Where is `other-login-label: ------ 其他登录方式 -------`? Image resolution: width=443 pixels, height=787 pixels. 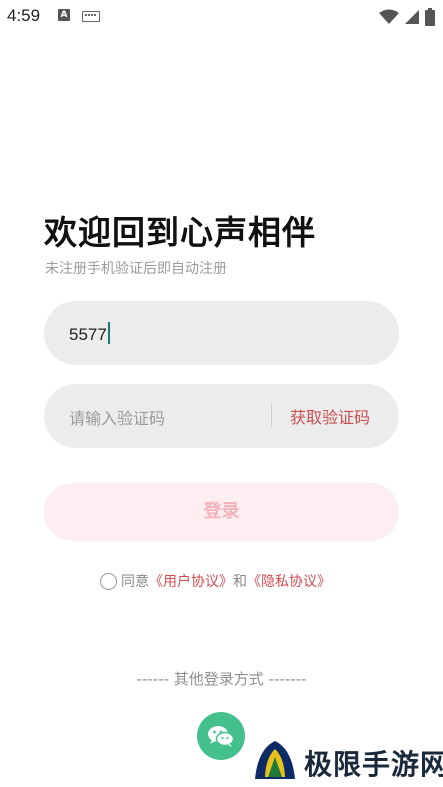
other-login-label: ------ 其他登录方式 ------- is located at coordinates (221, 679).